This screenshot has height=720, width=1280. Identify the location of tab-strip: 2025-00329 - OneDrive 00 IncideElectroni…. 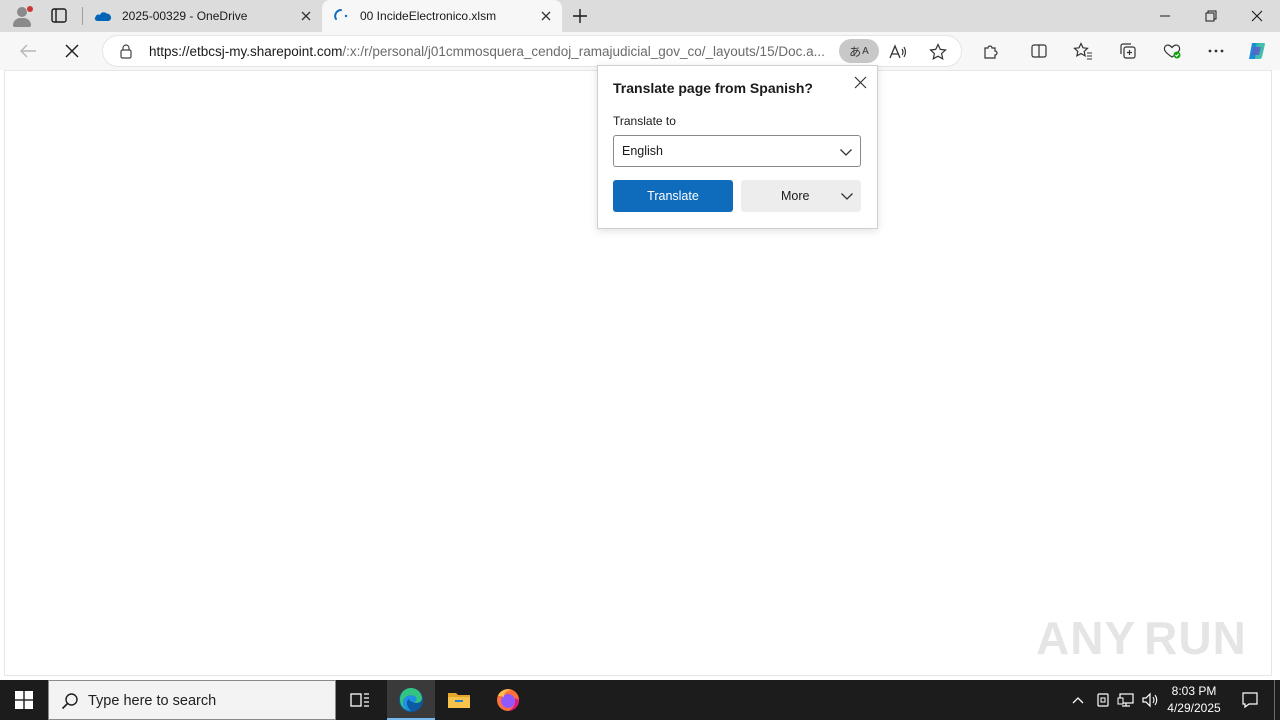
(640, 16).